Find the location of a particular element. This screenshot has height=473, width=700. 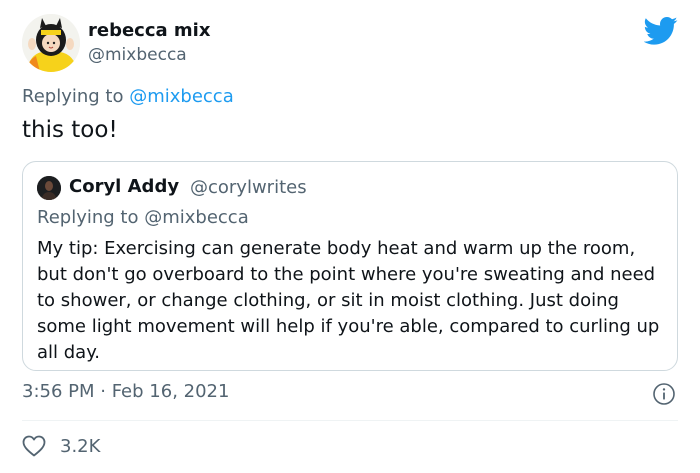

like-button: 3.2K is located at coordinates (61, 446).